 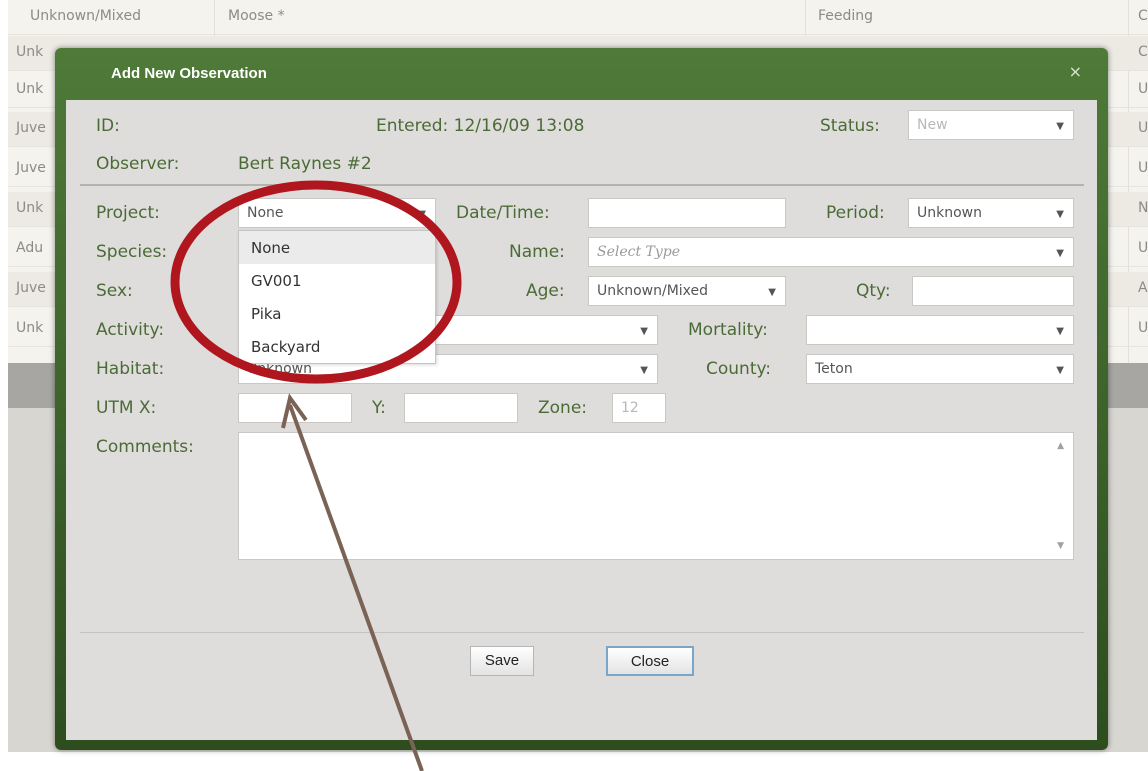 I want to click on age-label: Age:, so click(x=545, y=291).